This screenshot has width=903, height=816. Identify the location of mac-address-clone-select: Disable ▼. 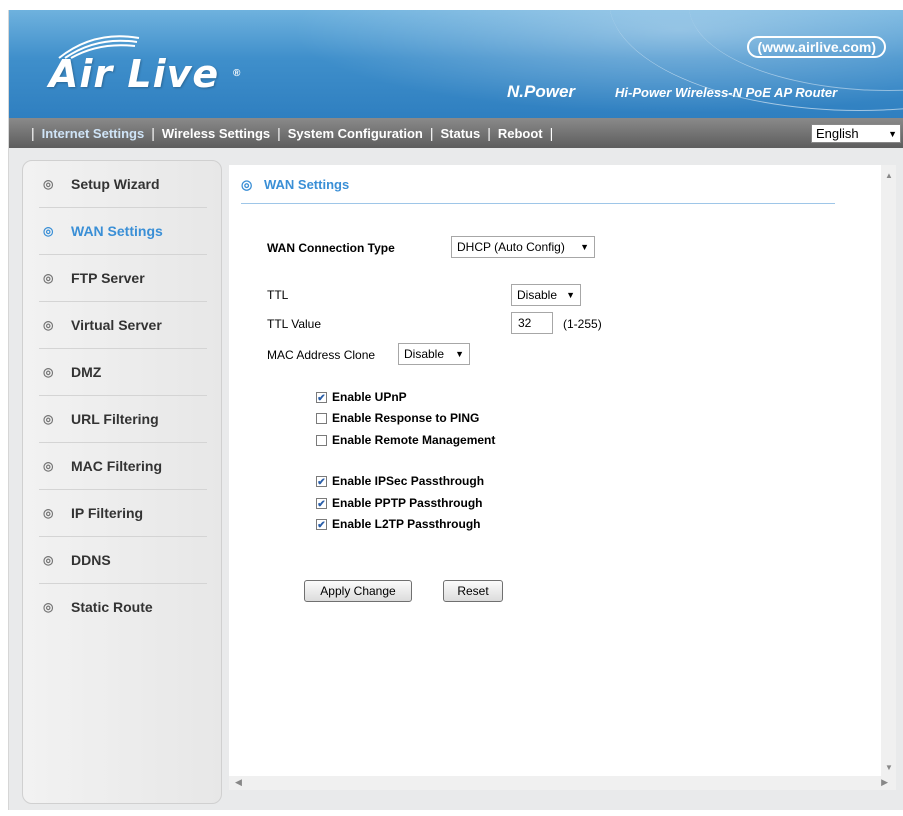
(434, 354).